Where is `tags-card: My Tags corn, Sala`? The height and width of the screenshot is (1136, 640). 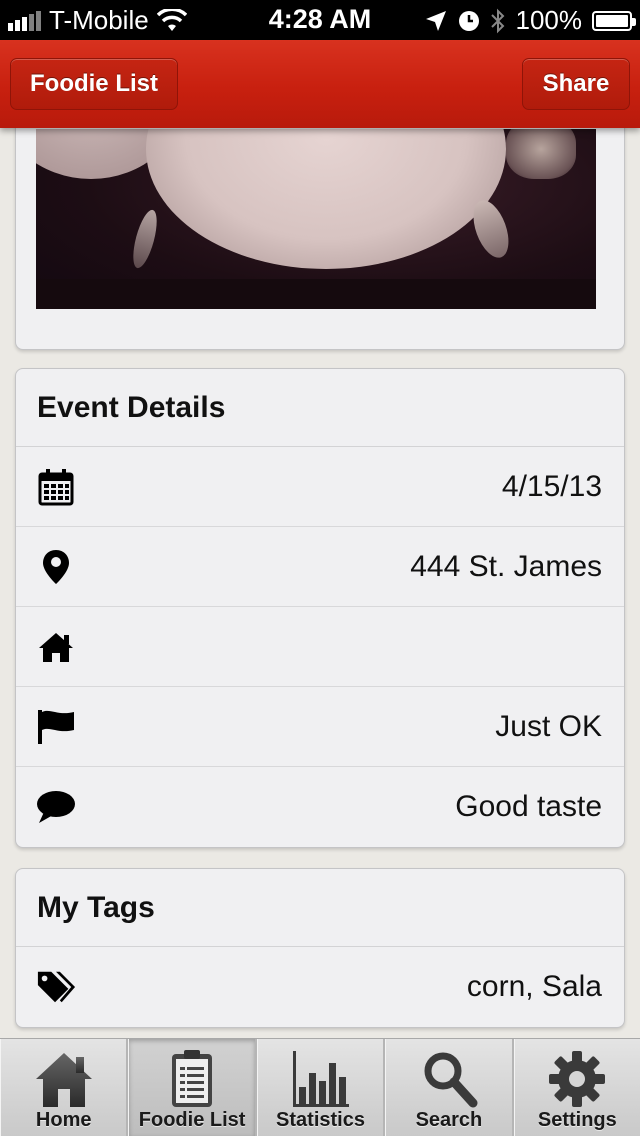
tags-card: My Tags corn, Sala is located at coordinates (320, 948).